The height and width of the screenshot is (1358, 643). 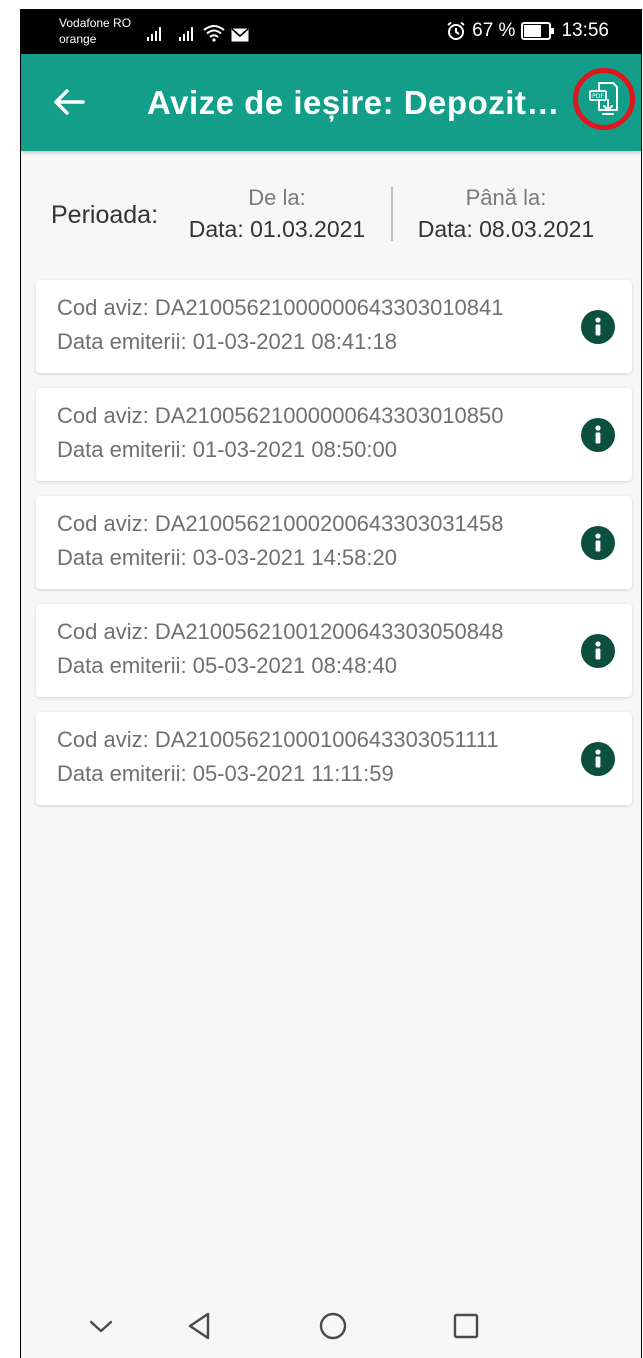 What do you see at coordinates (105, 215) in the screenshot?
I see `period-label: Perioada:` at bounding box center [105, 215].